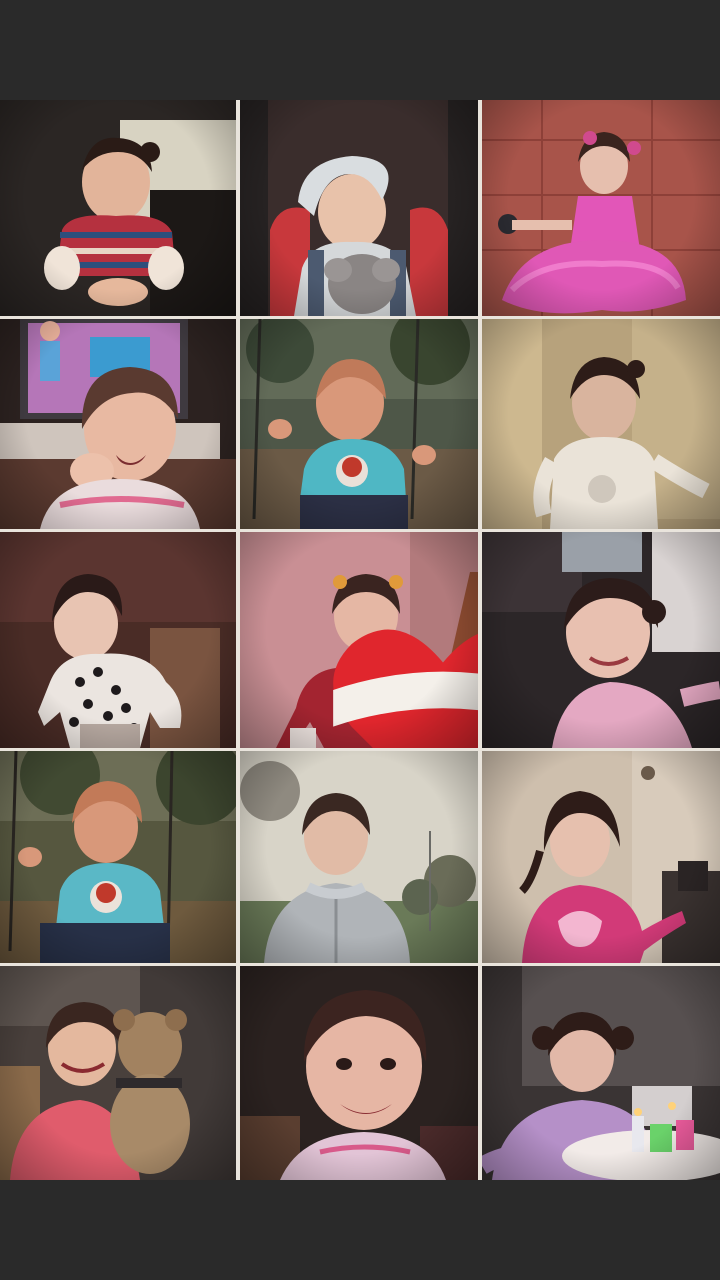 This screenshot has height=1280, width=720. I want to click on photo-baby-laughing-tv, so click(118, 424).